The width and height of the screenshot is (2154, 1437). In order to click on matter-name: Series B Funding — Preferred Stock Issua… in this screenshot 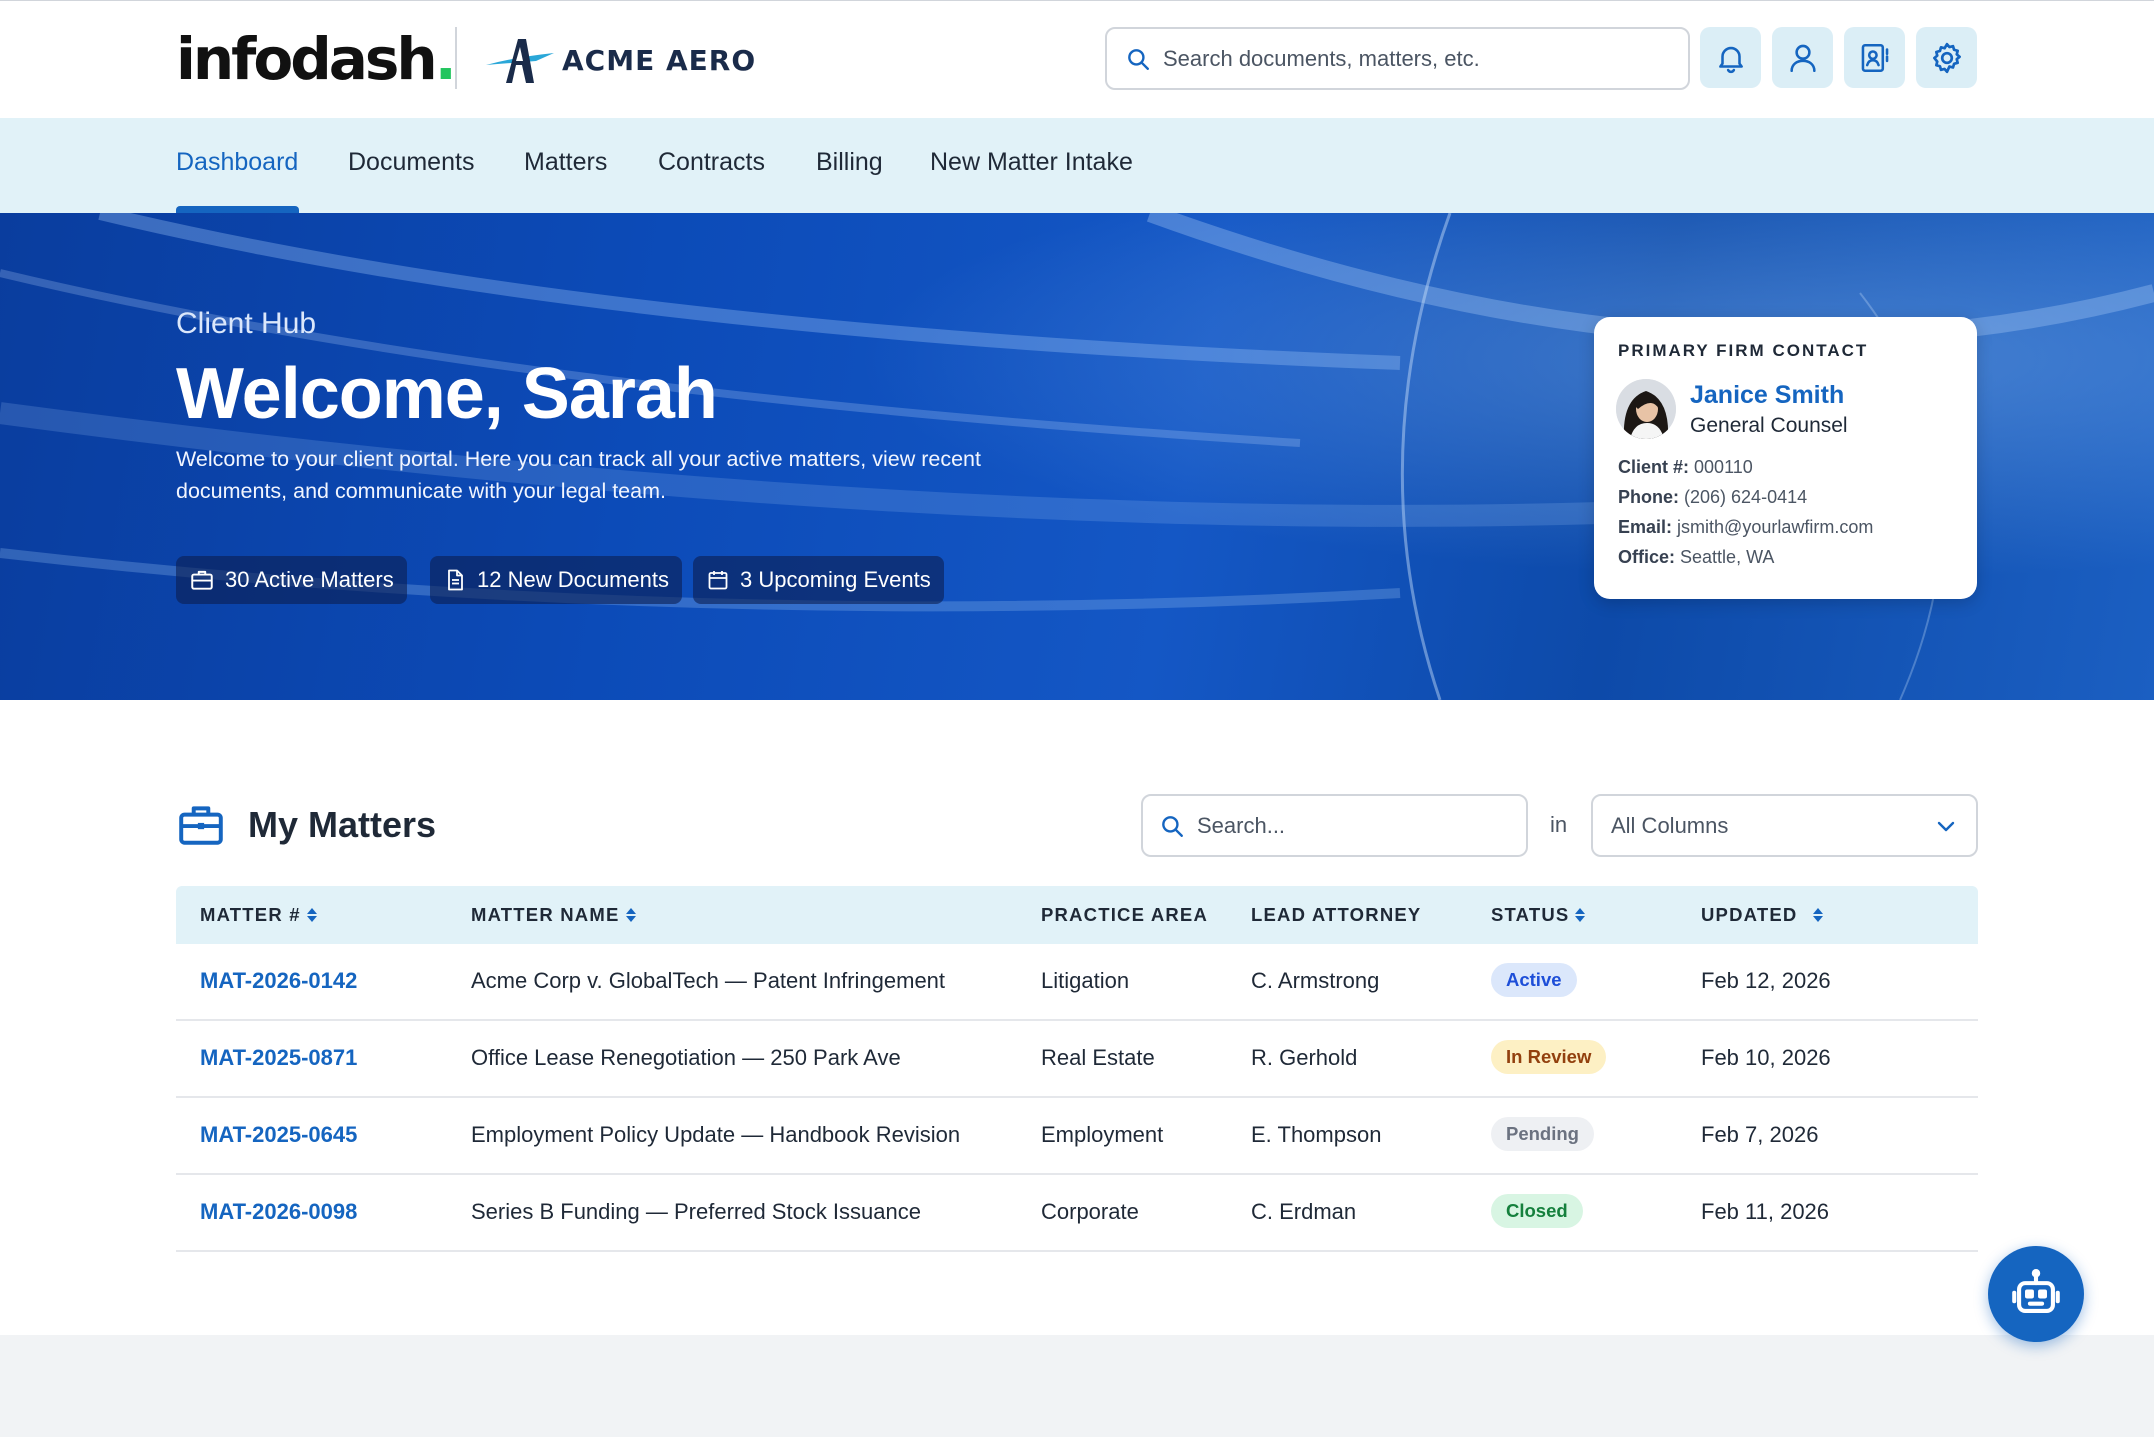, I will do `click(696, 1211)`.